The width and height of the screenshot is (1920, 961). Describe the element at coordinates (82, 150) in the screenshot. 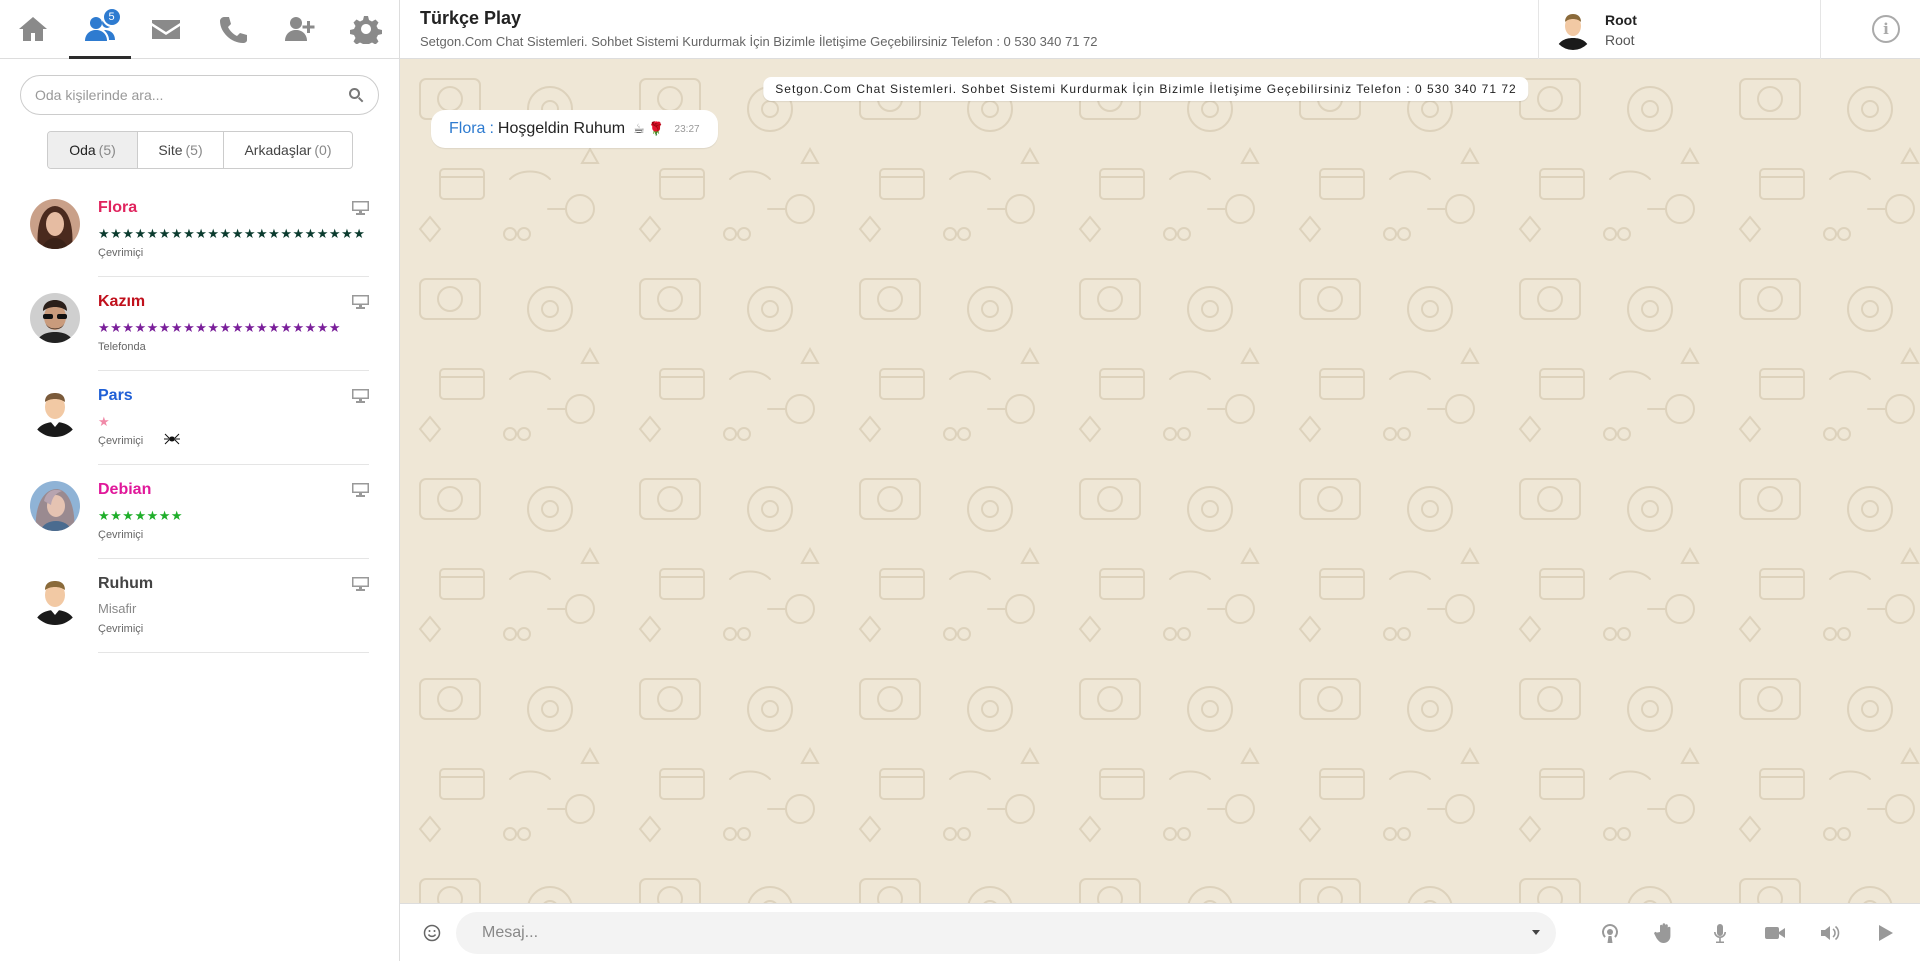

I see `tab-label: Oda` at that location.